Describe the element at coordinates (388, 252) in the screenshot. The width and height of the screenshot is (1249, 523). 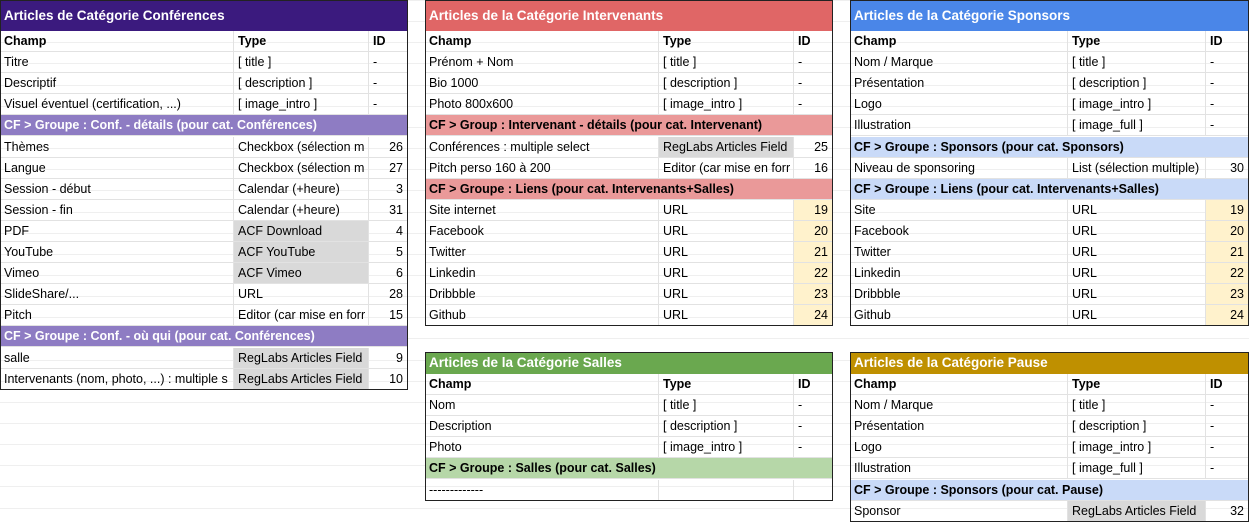
I see `field-id-cell: 5` at that location.